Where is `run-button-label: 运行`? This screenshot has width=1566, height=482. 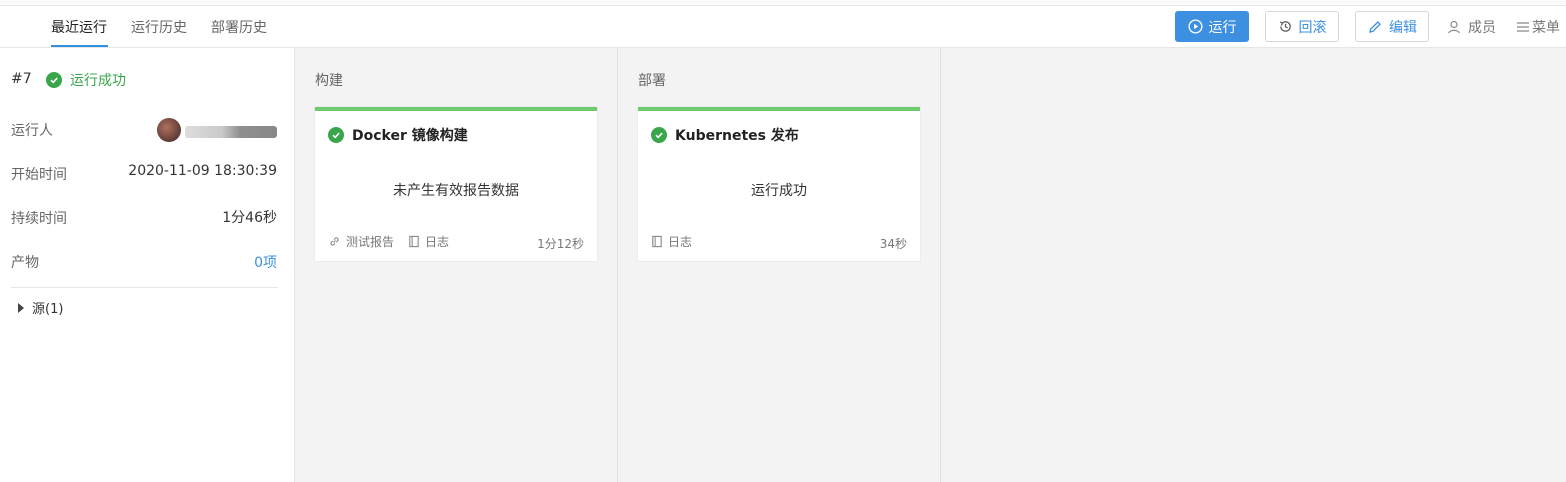 run-button-label: 运行 is located at coordinates (1222, 27).